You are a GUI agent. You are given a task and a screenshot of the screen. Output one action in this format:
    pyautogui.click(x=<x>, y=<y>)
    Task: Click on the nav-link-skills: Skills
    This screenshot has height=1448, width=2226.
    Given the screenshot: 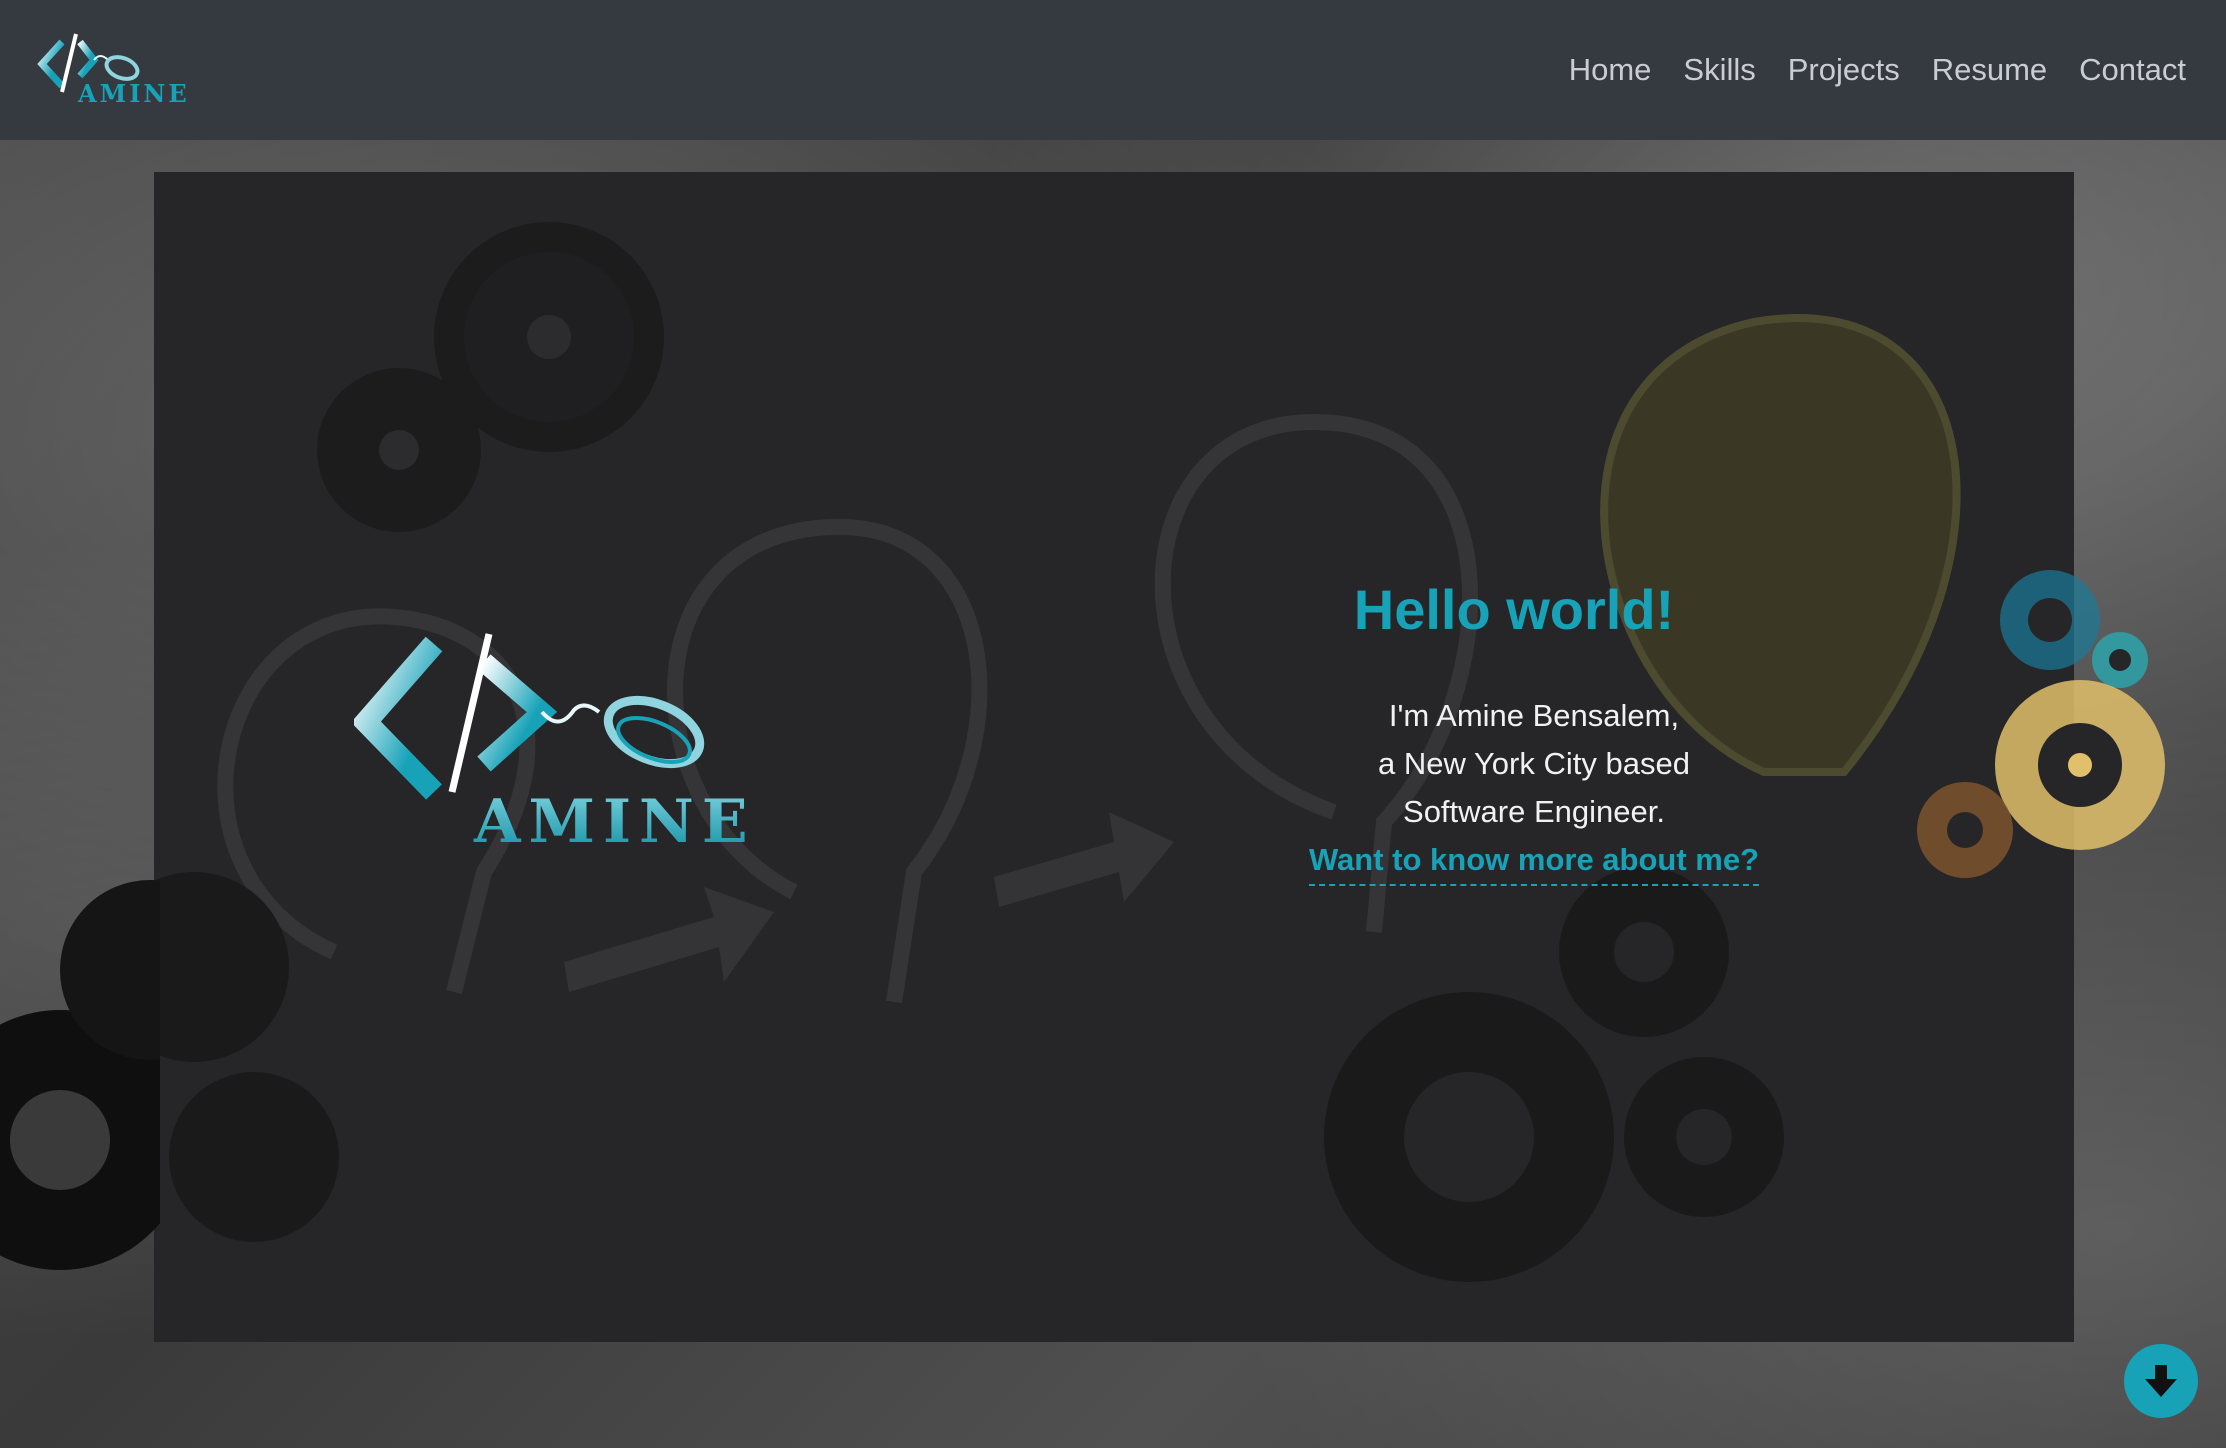 What is the action you would take?
    pyautogui.click(x=1719, y=70)
    